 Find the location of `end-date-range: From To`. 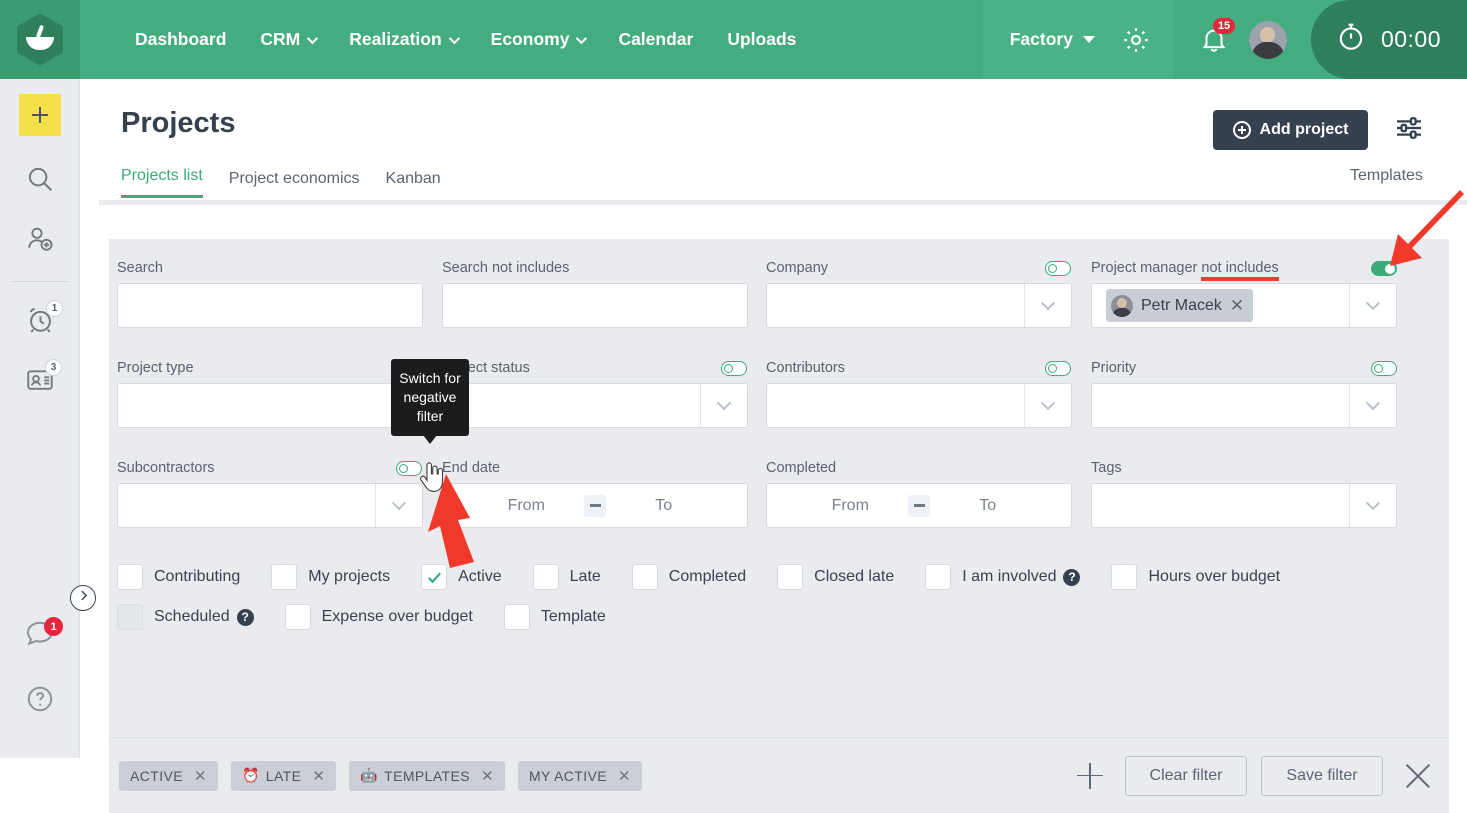

end-date-range: From To is located at coordinates (595, 505).